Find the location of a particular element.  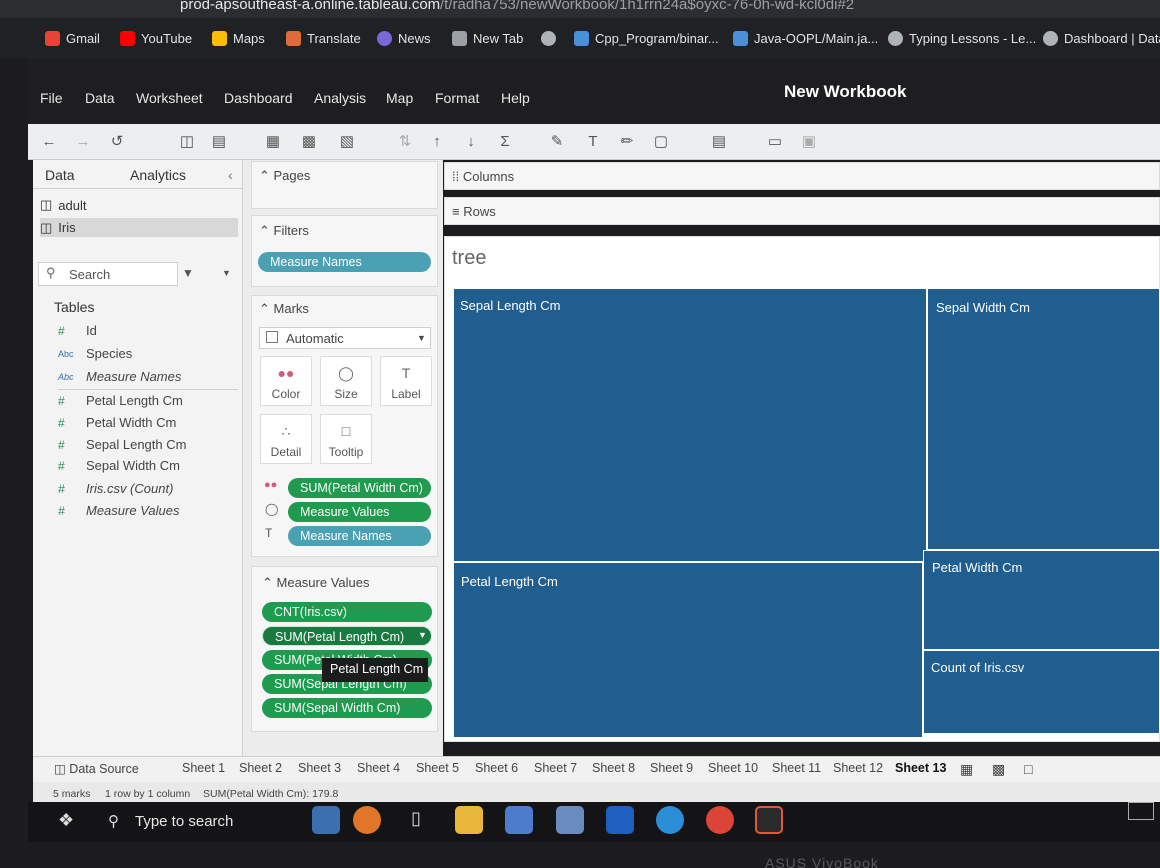

windows-start-icon: ❖ is located at coordinates (66, 820).